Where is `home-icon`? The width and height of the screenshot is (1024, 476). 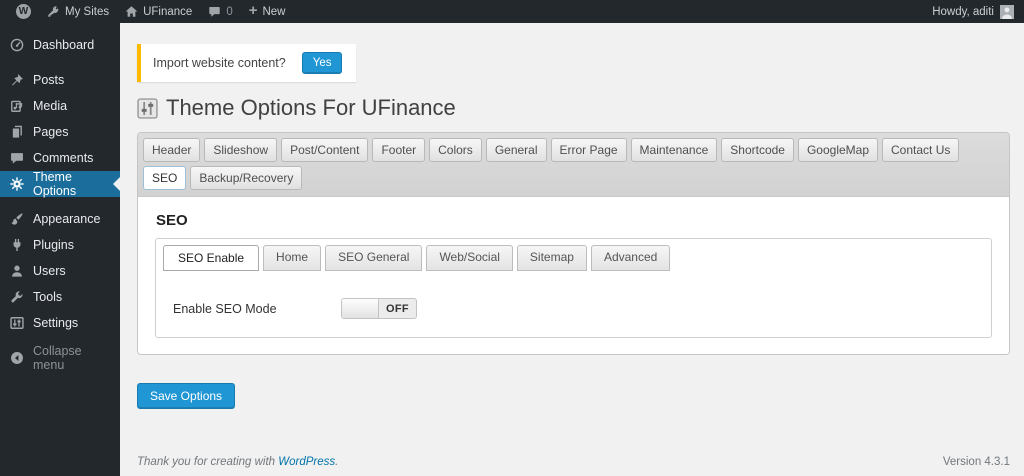 home-icon is located at coordinates (131, 11).